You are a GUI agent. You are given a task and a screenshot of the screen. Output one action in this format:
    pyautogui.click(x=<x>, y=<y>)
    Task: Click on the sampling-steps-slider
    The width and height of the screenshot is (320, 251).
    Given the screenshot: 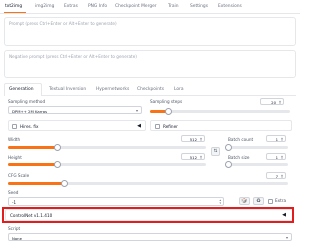 What is the action you would take?
    pyautogui.click(x=220, y=111)
    